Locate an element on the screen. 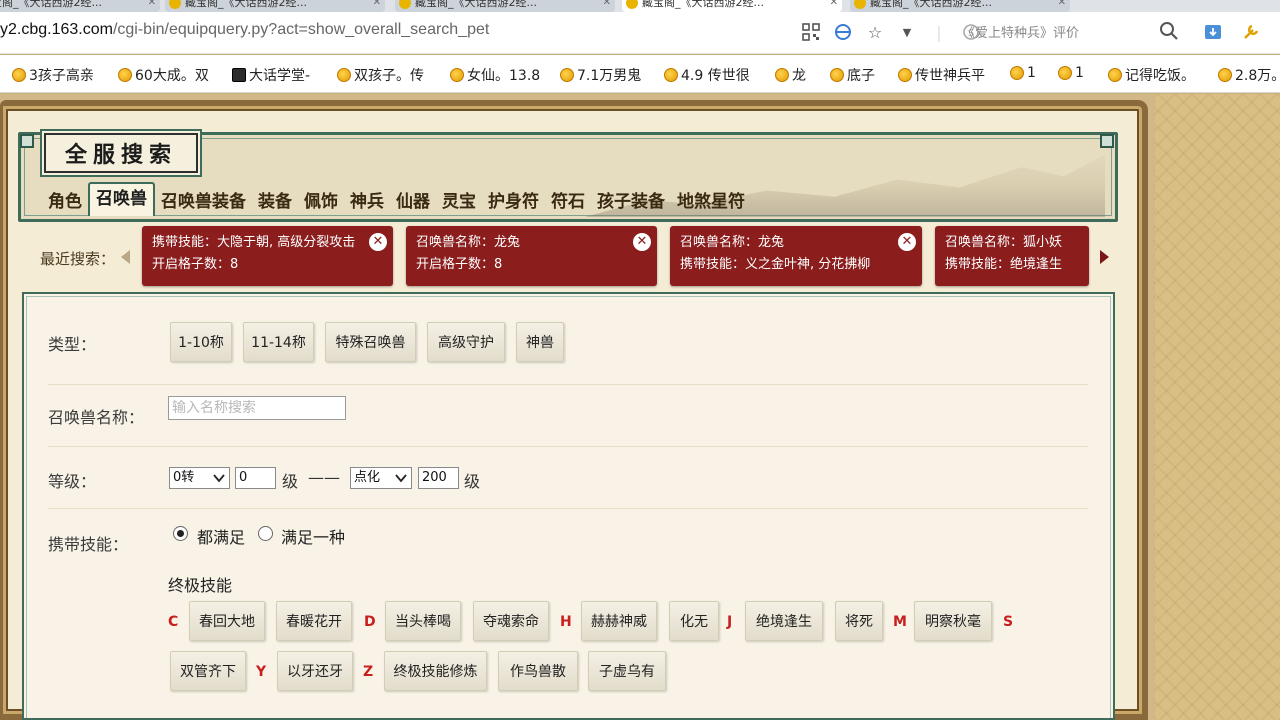 This screenshot has height=720, width=1280. qr-code-icon is located at coordinates (811, 32).